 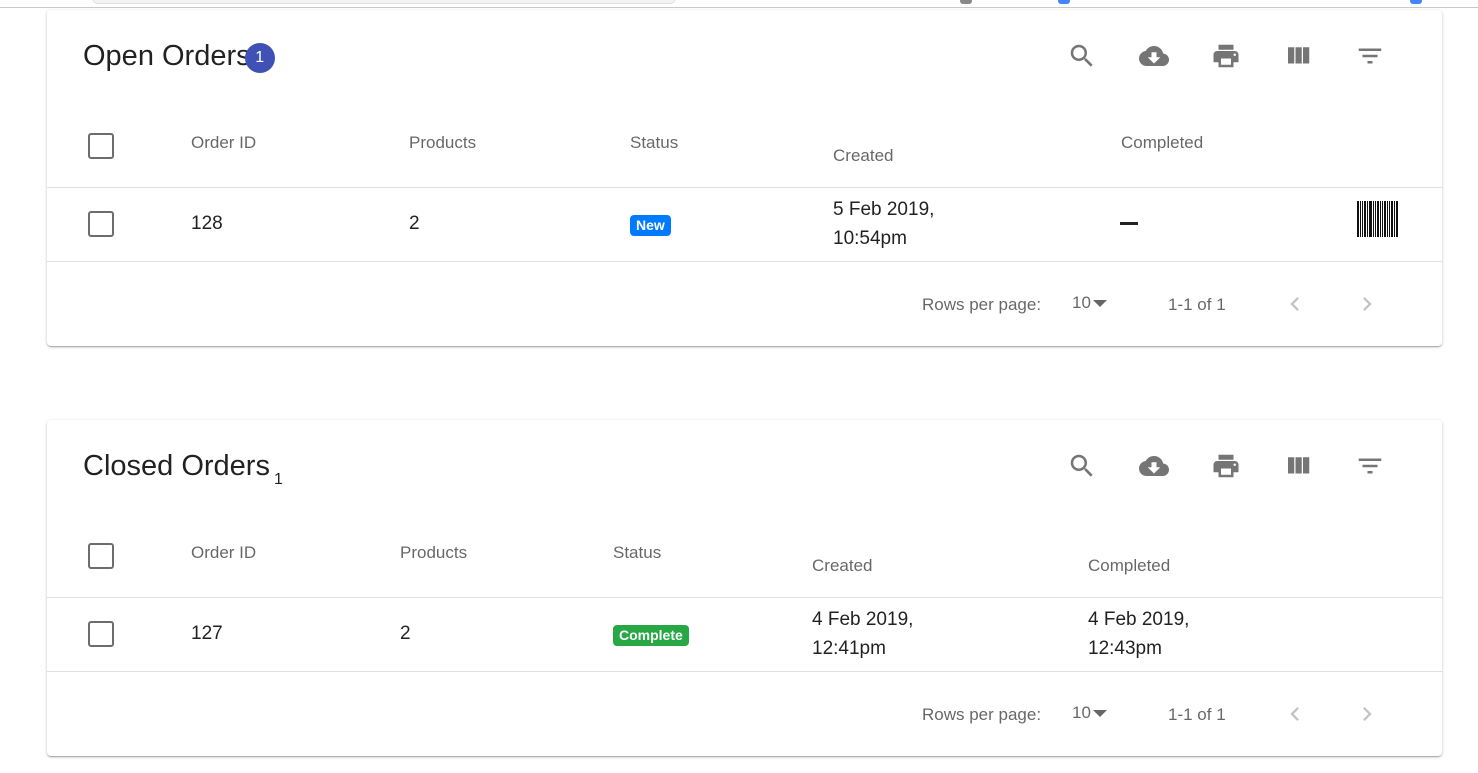 I want to click on address-bar-edge, so click(x=384, y=2).